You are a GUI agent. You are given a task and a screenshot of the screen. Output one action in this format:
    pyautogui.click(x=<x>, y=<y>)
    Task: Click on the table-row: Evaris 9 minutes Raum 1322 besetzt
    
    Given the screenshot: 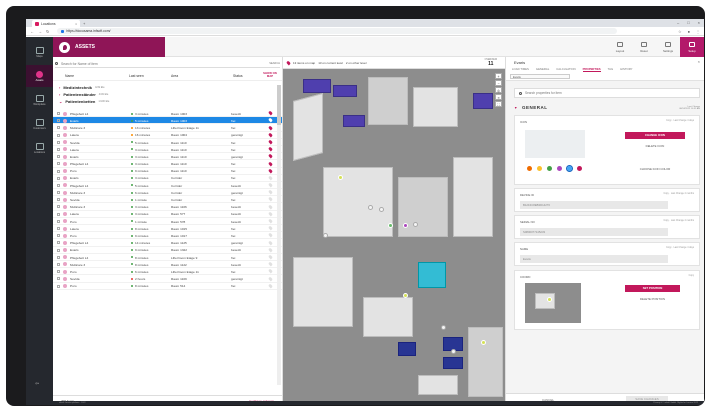 What is the action you would take?
    pyautogui.click(x=167, y=250)
    